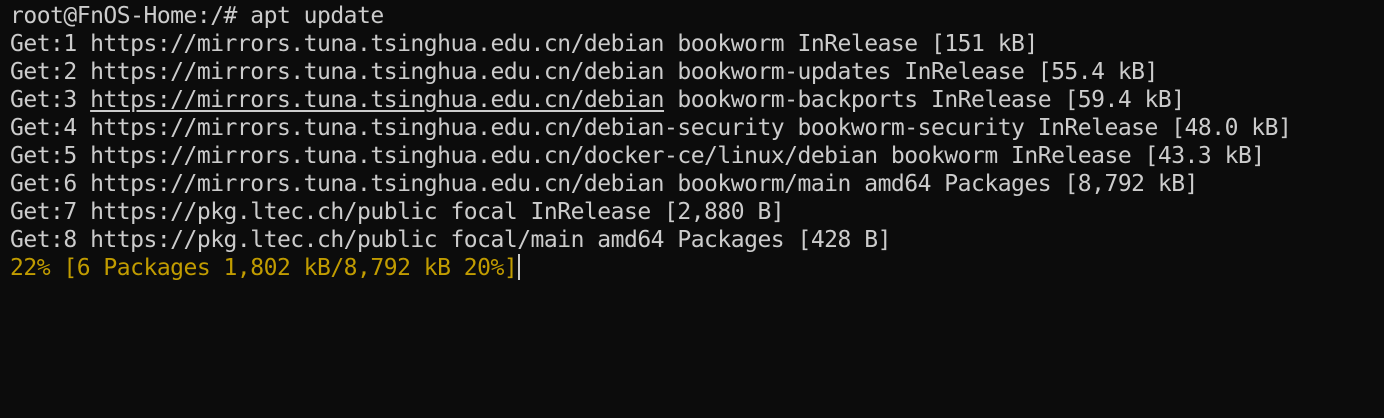 This screenshot has width=1384, height=418. I want to click on output-line-get-3-prefix: Get:3, so click(50, 100).